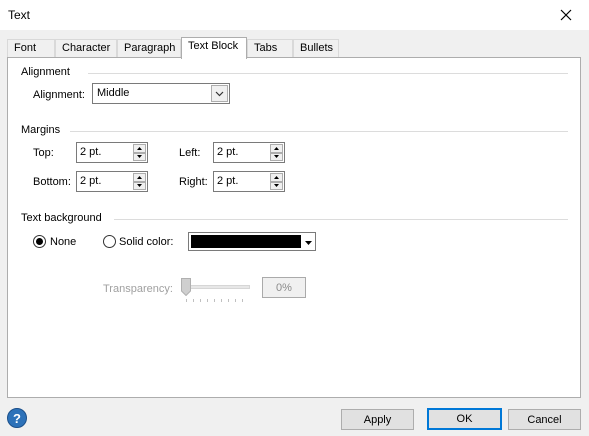  I want to click on margin-left-spinner: 2 pt., so click(249, 152).